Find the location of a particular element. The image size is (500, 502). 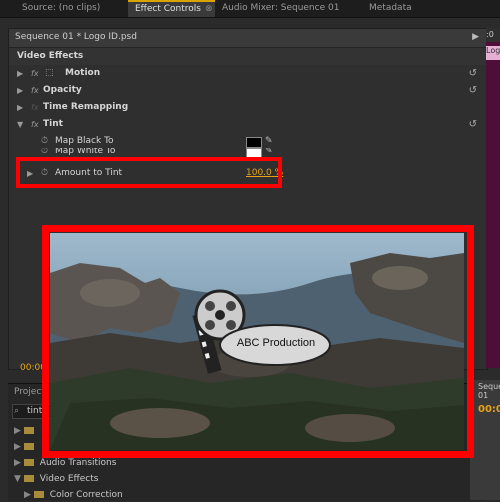

effect-label: Tint is located at coordinates (53, 124).